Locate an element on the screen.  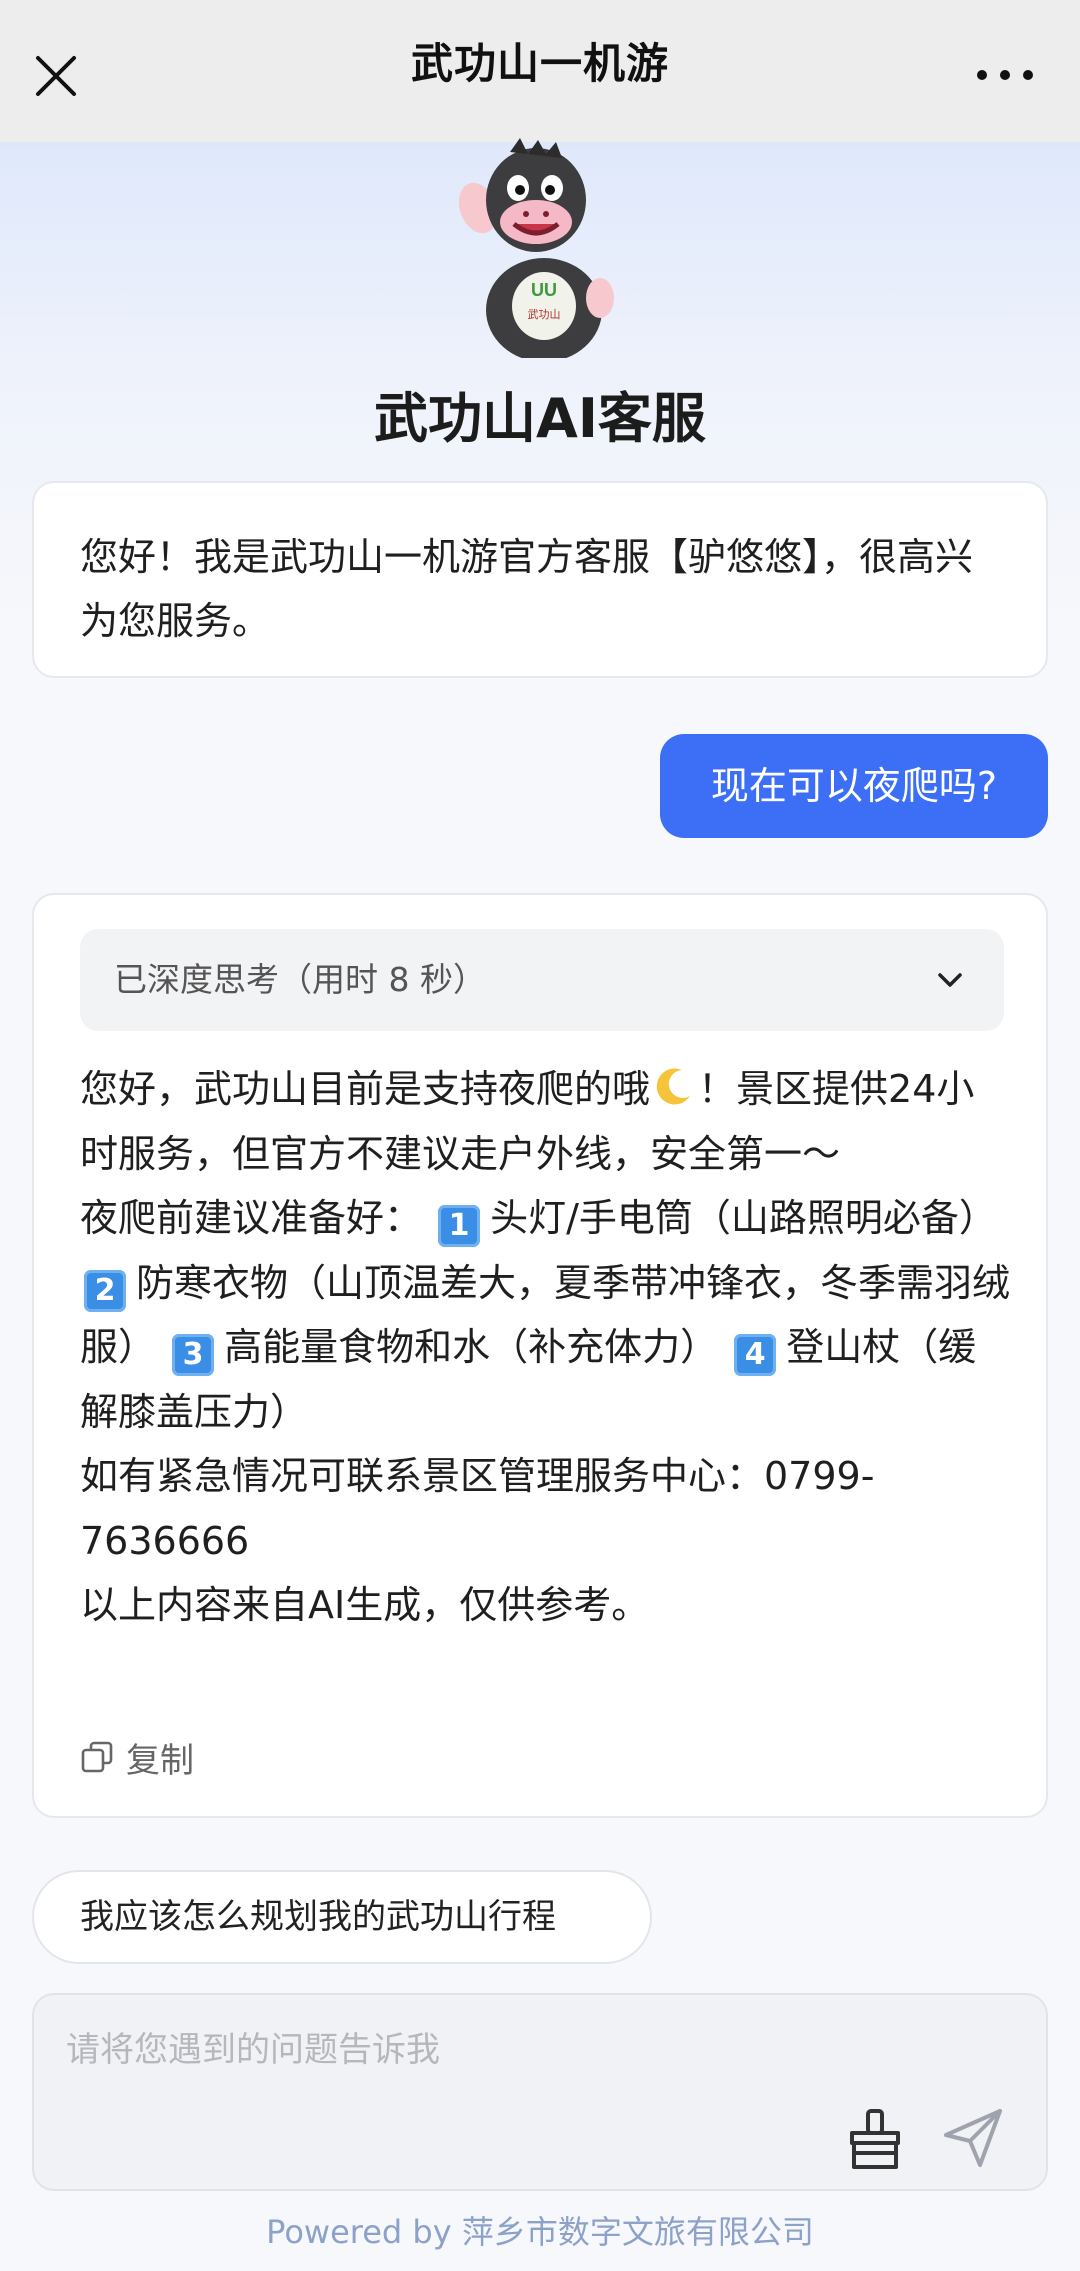
bot-name-heading: 武功山AI客服 is located at coordinates (540, 418).